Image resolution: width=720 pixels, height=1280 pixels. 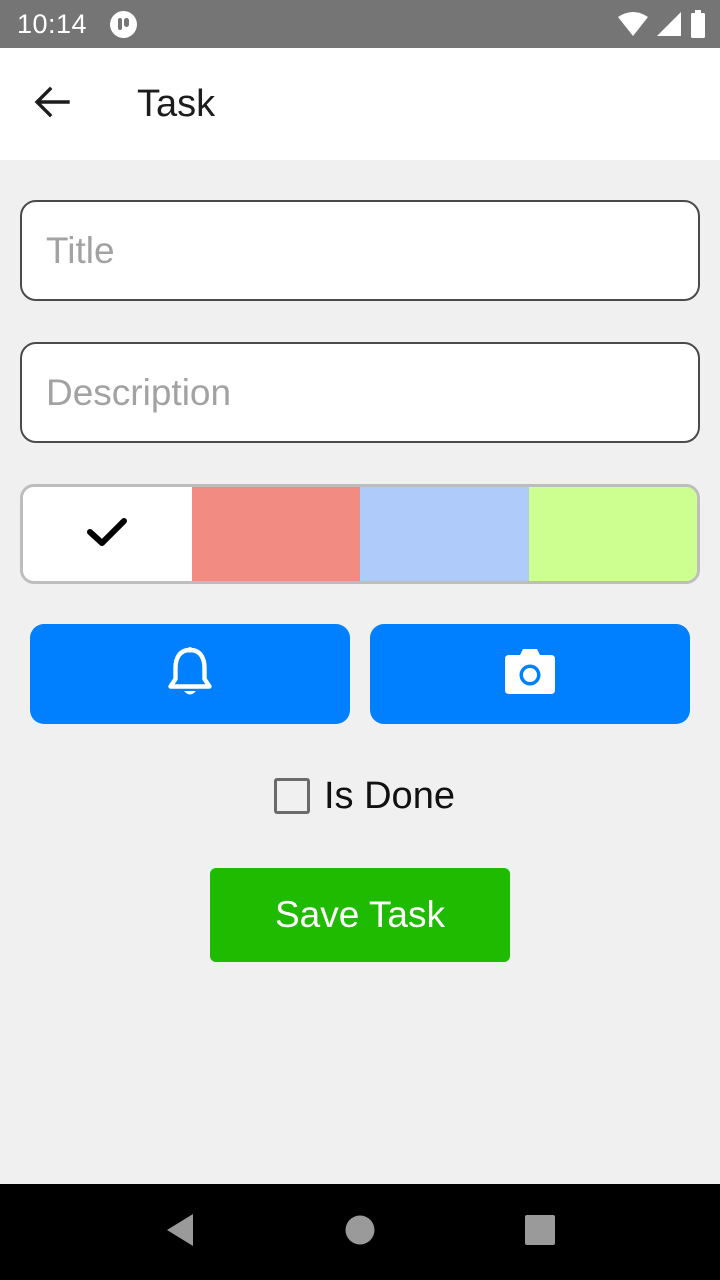 What do you see at coordinates (292, 796) in the screenshot?
I see `is-done-checkbox` at bounding box center [292, 796].